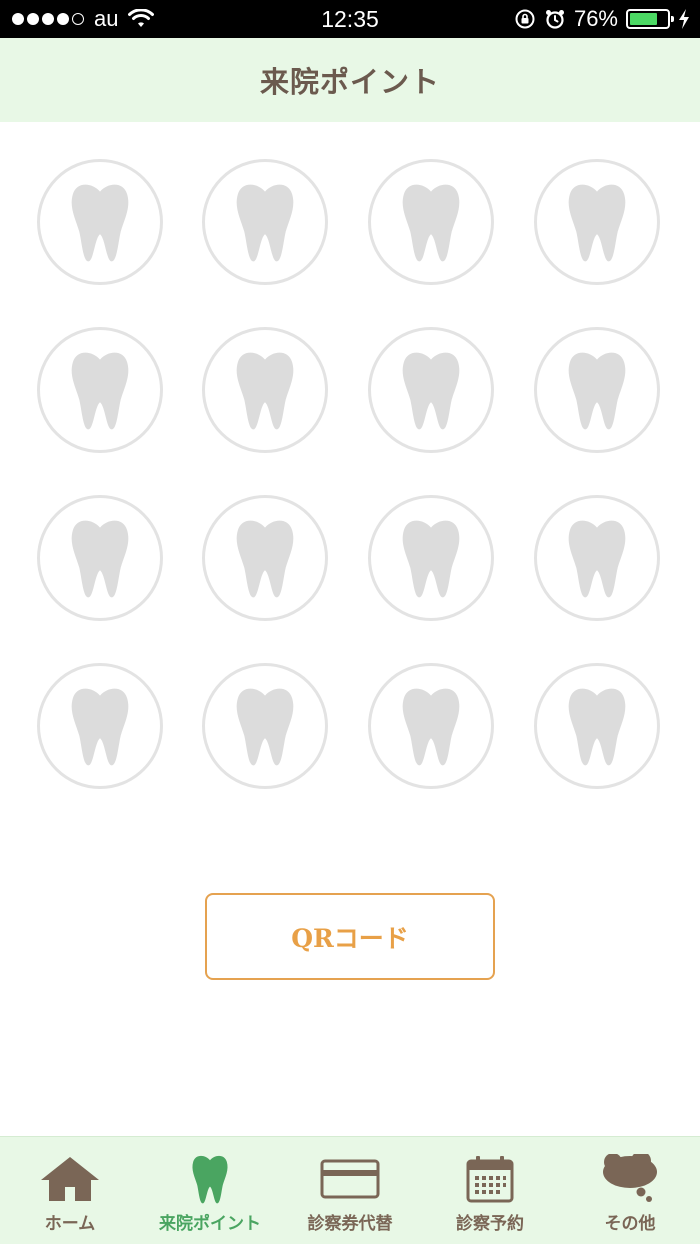  I want to click on charging-bolt-icon, so click(684, 19).